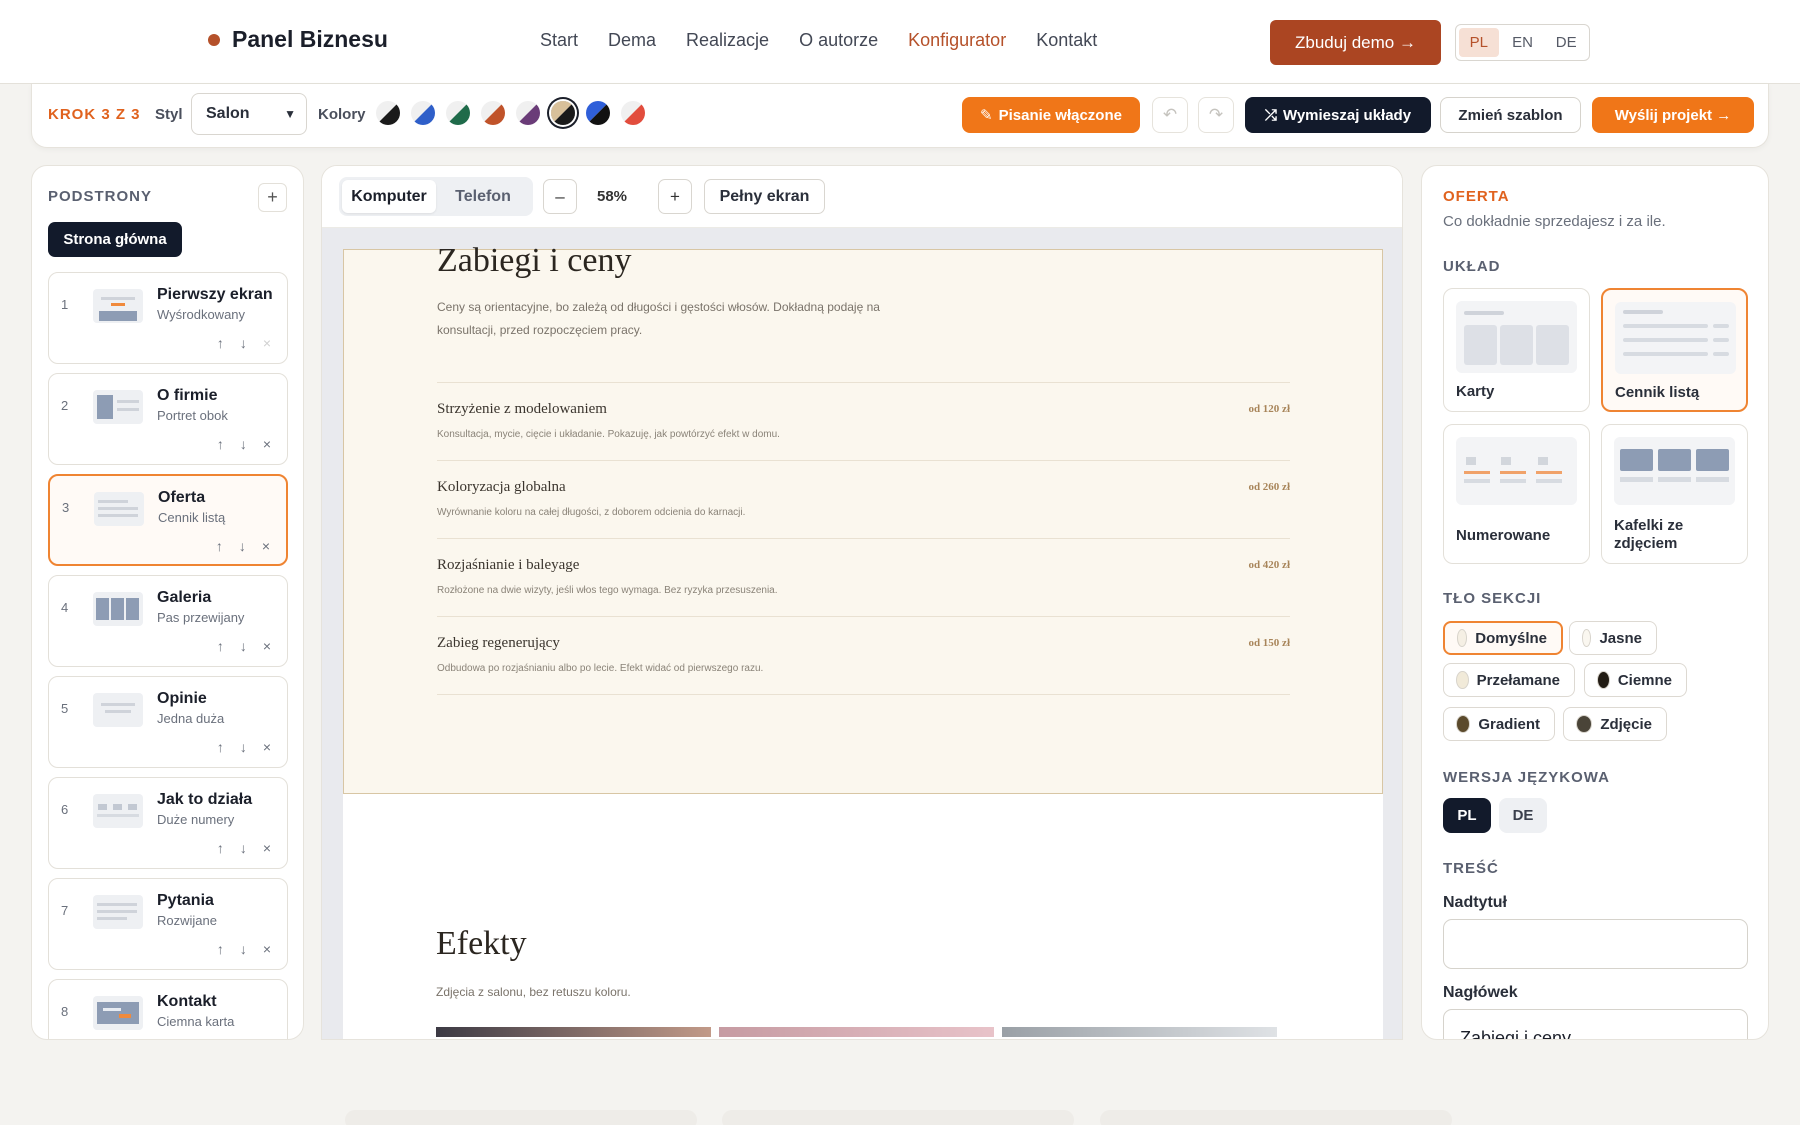 This screenshot has height=1125, width=1800. What do you see at coordinates (65, 809) in the screenshot?
I see `page-number: 6` at bounding box center [65, 809].